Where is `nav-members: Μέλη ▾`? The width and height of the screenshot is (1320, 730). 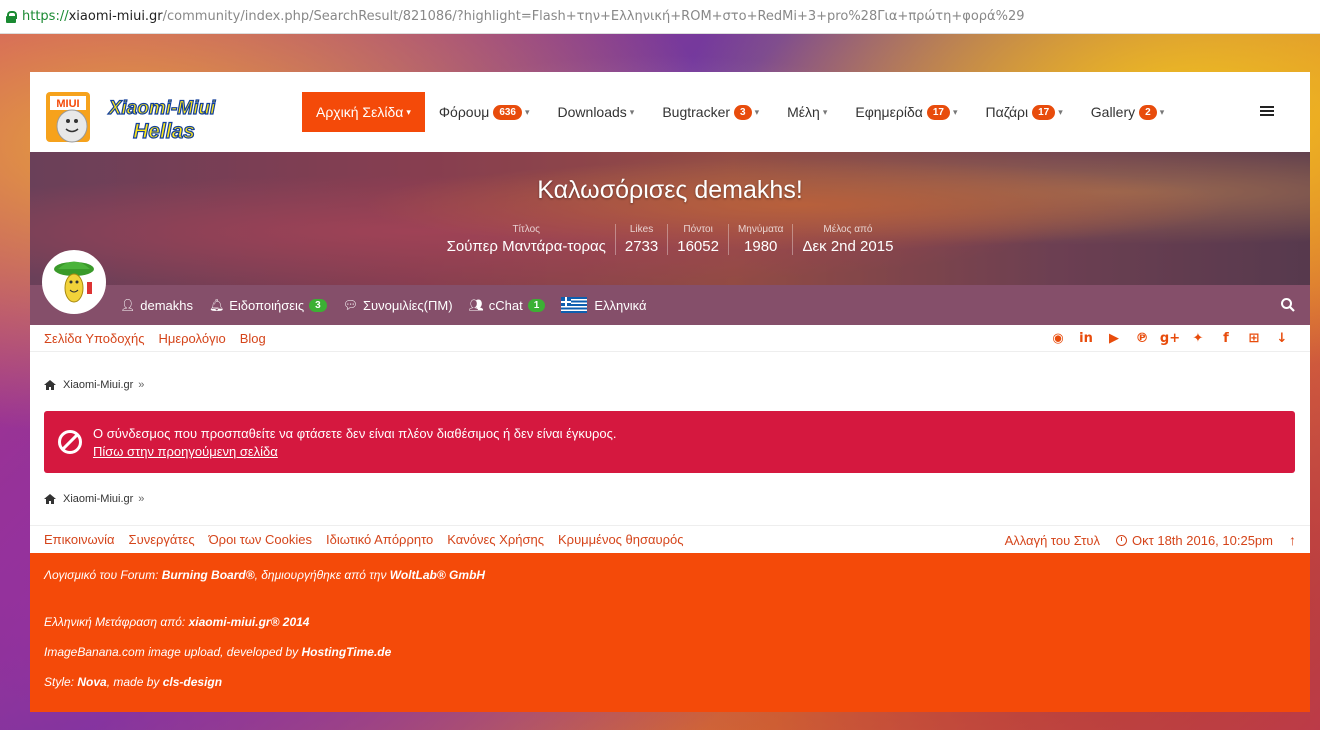 nav-members: Μέλη ▾ is located at coordinates (807, 112).